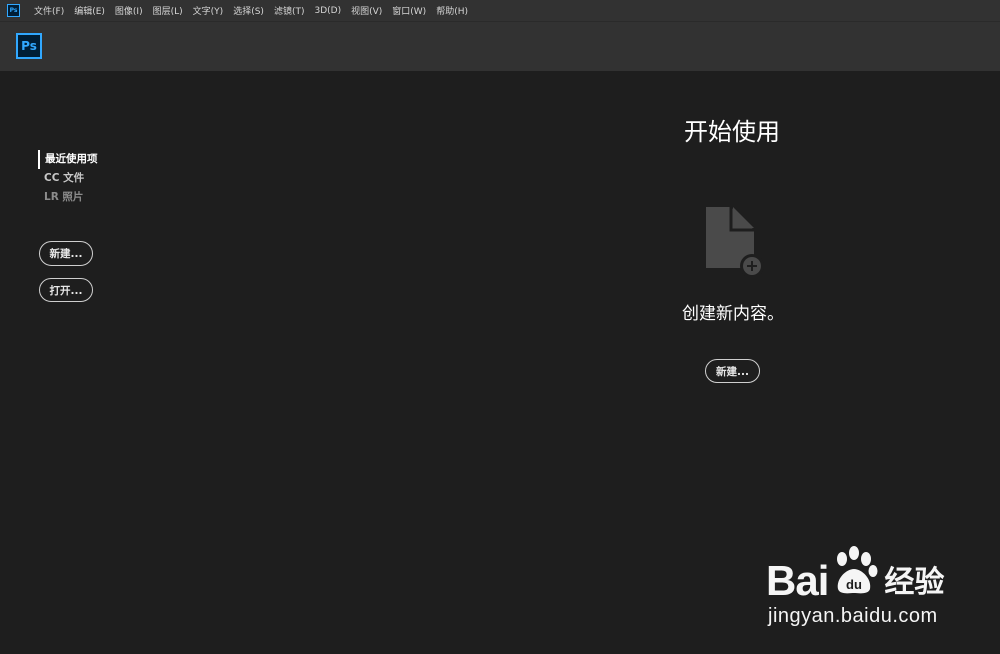 The width and height of the screenshot is (1000, 654). Describe the element at coordinates (857, 570) in the screenshot. I see `paw-icon: du` at that location.